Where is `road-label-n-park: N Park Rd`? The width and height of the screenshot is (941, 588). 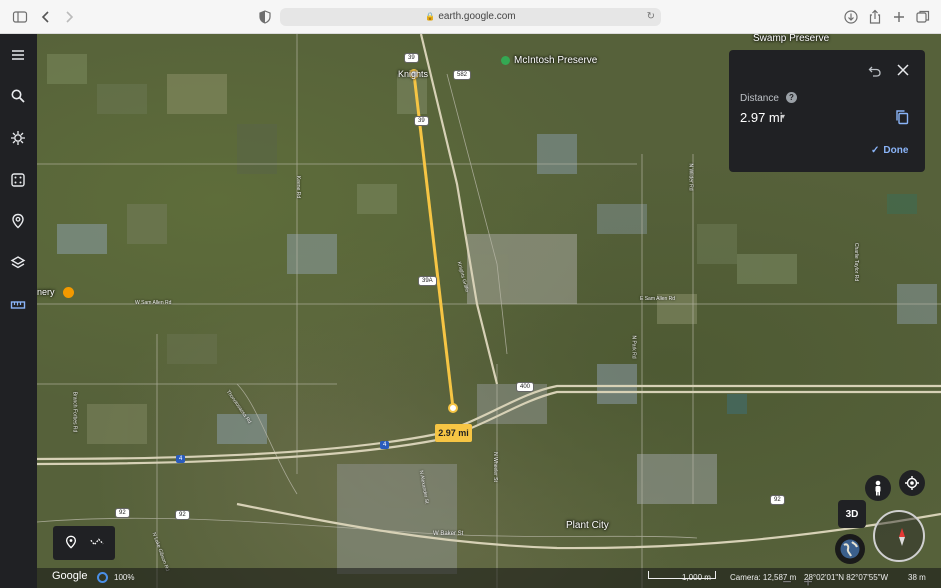
road-label-n-park: N Park Rd is located at coordinates (633, 347).